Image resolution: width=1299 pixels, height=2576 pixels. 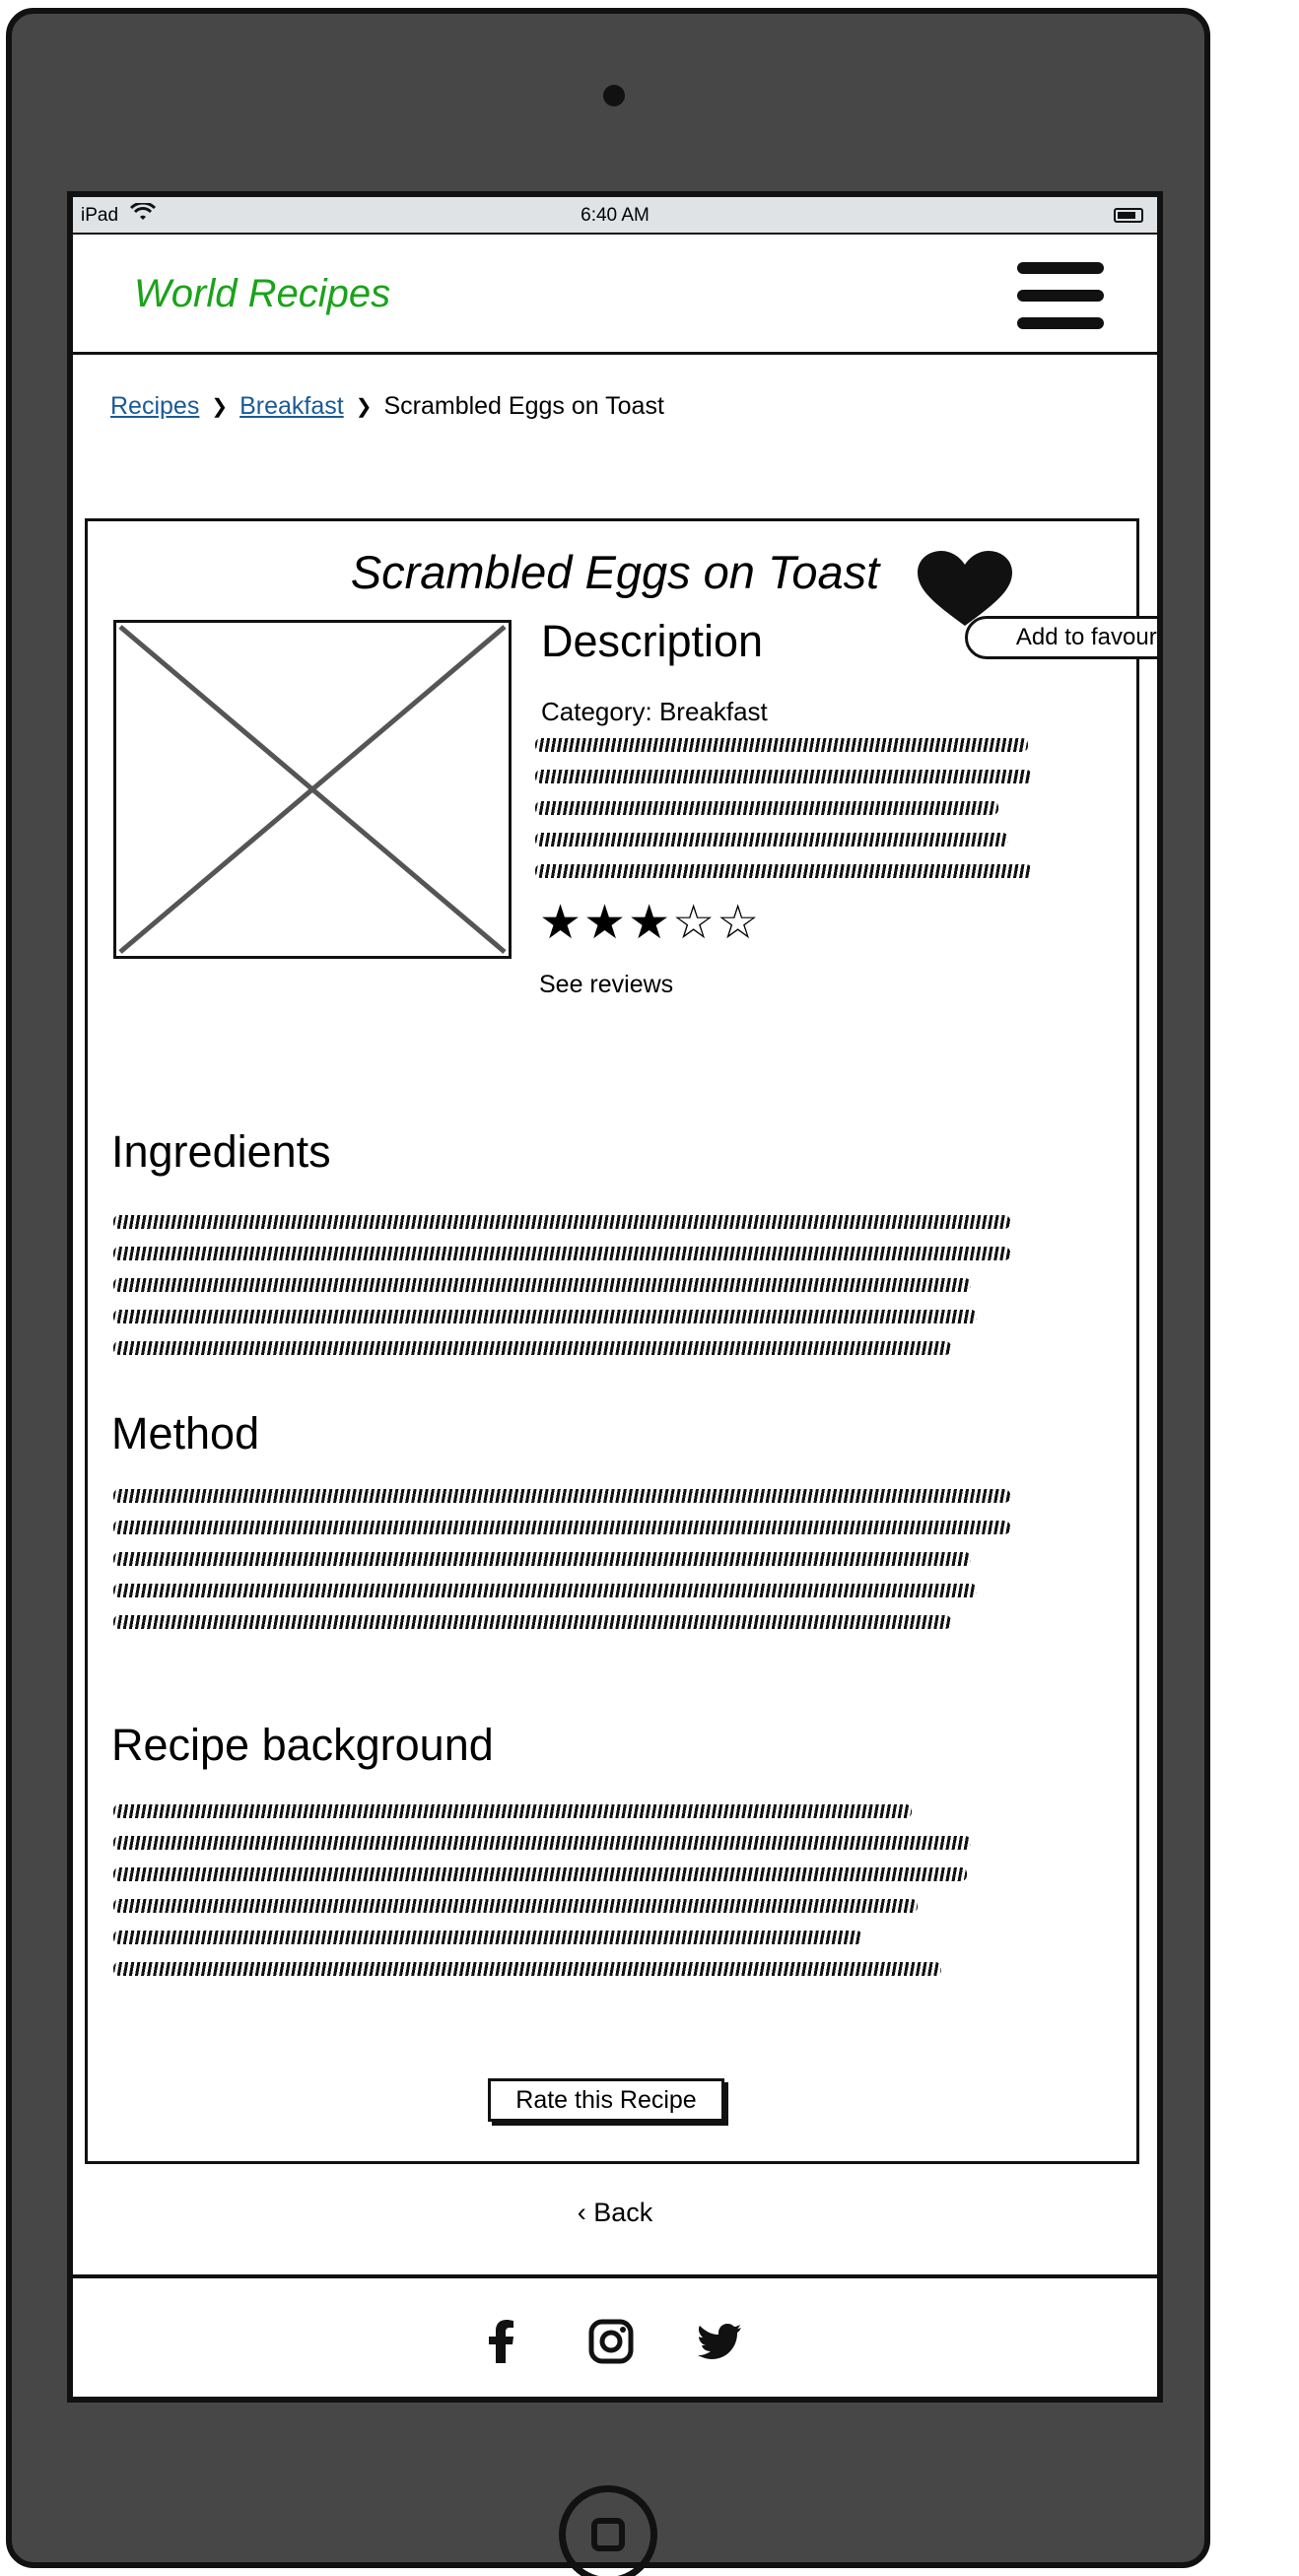 I want to click on method-text-placeholder, so click(x=566, y=1568).